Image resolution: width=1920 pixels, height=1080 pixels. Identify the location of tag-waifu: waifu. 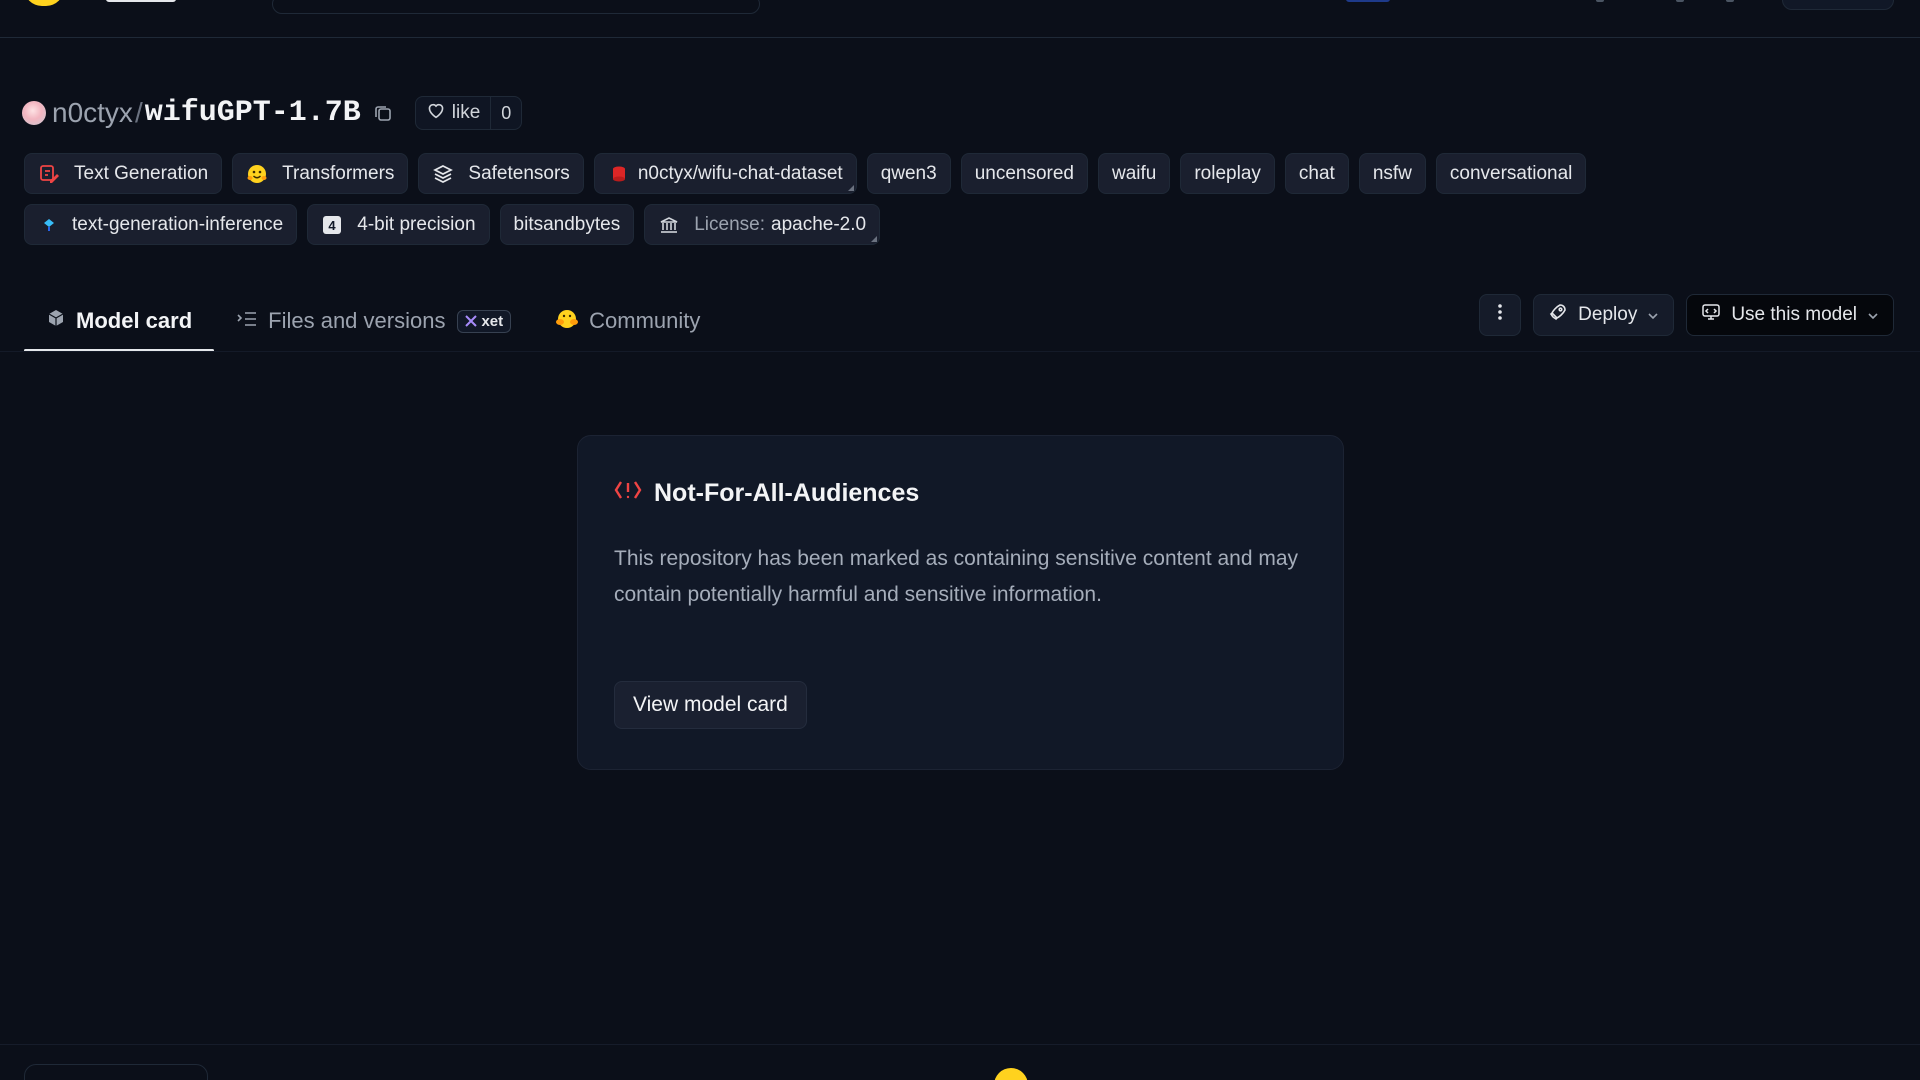
(1134, 173).